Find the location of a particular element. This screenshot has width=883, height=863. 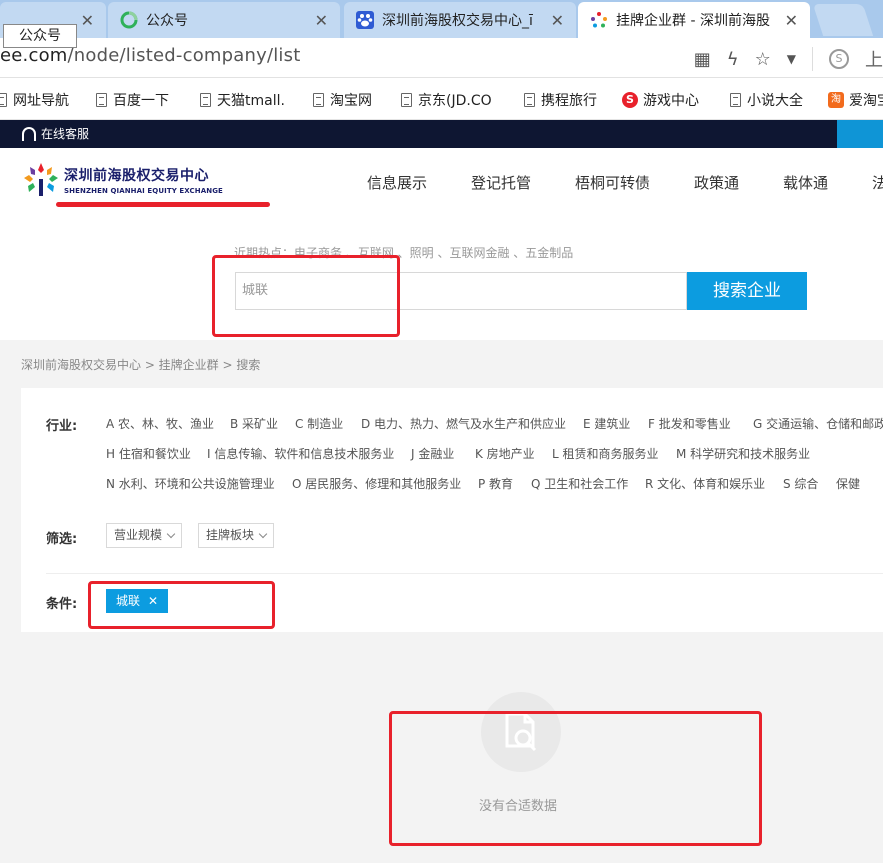

customer-service-label: 在线客服 is located at coordinates (65, 134).